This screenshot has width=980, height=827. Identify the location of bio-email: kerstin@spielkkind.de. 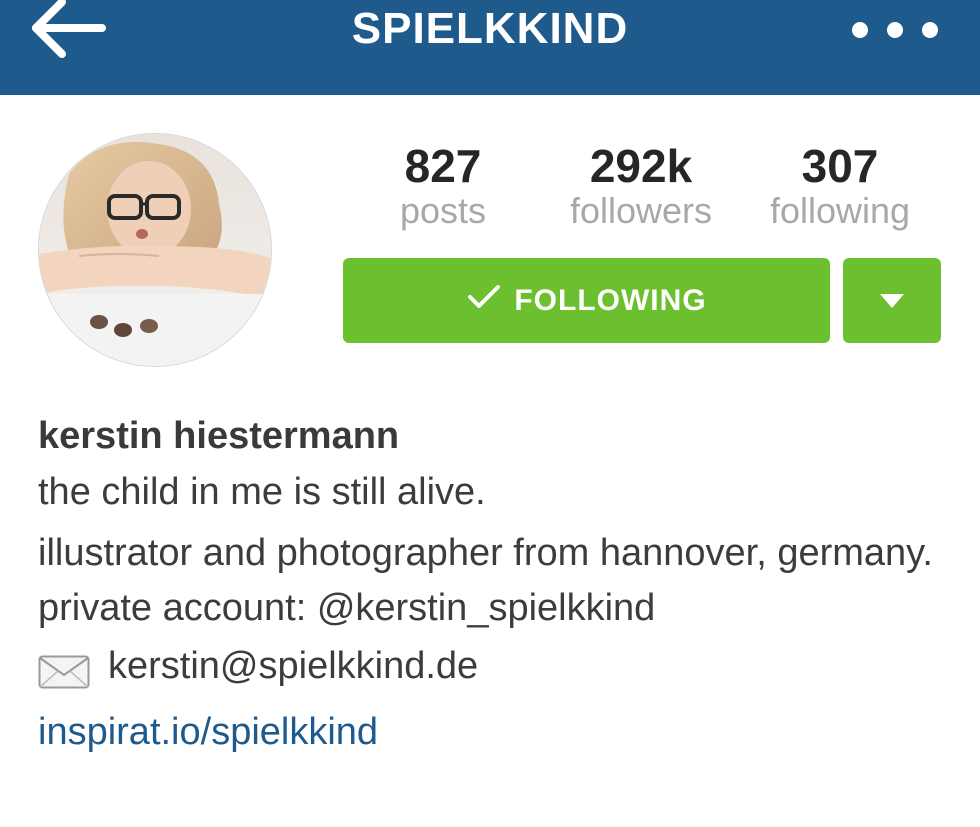
(293, 666).